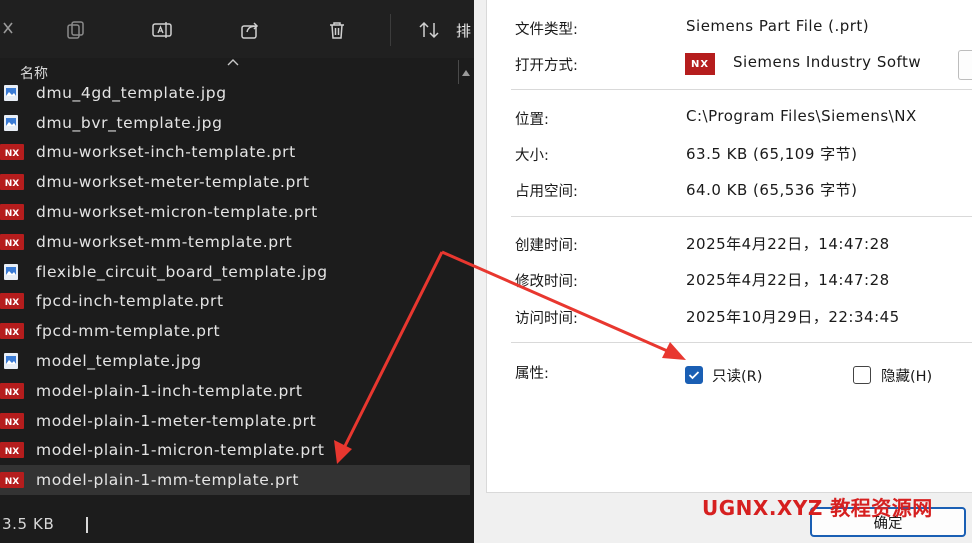  Describe the element at coordinates (130, 301) in the screenshot. I see `file-name: fpcd-inch-template.prt` at that location.